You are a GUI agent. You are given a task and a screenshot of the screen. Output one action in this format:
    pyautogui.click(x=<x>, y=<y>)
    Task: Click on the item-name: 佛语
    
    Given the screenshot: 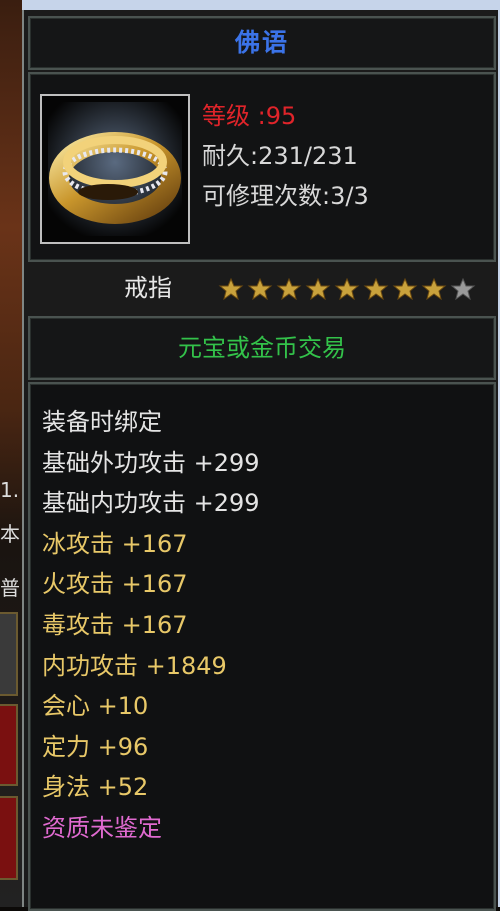 What is the action you would take?
    pyautogui.click(x=261, y=42)
    